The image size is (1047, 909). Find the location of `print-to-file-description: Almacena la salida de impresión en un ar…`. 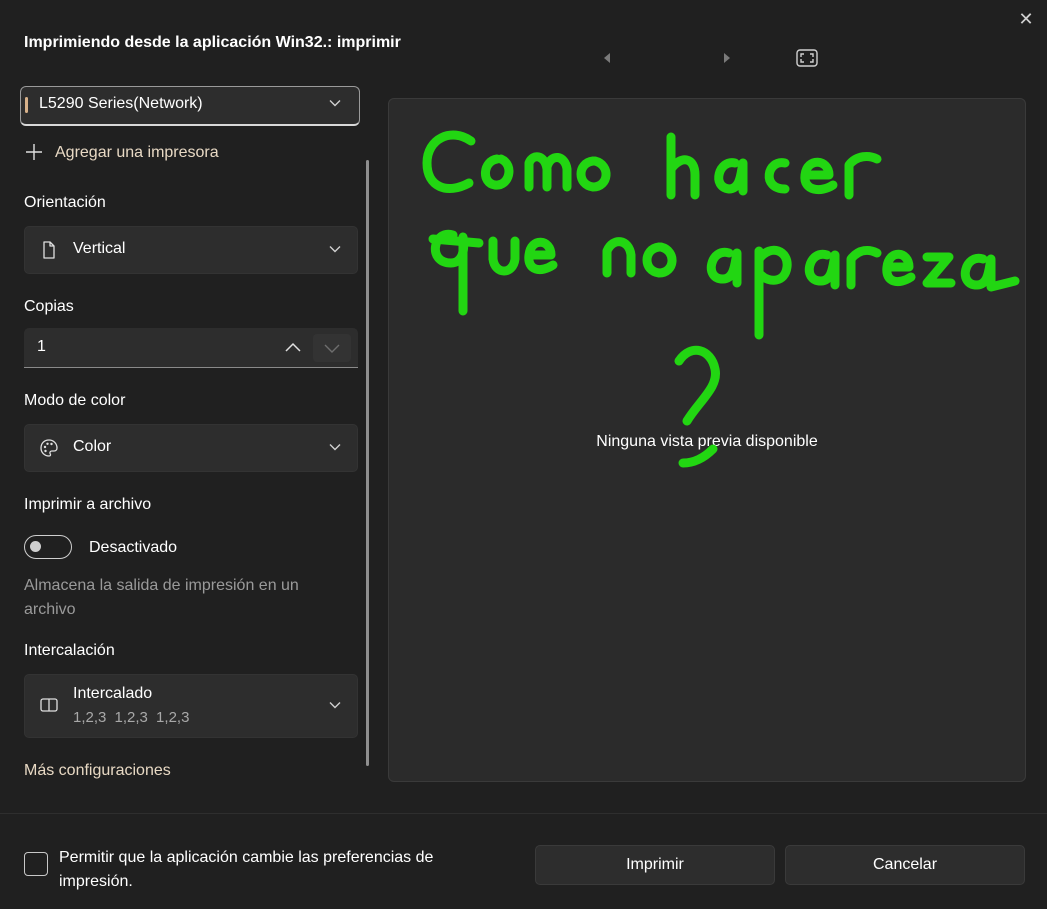

print-to-file-description: Almacena la salida de impresión en un ar… is located at coordinates (161, 597).